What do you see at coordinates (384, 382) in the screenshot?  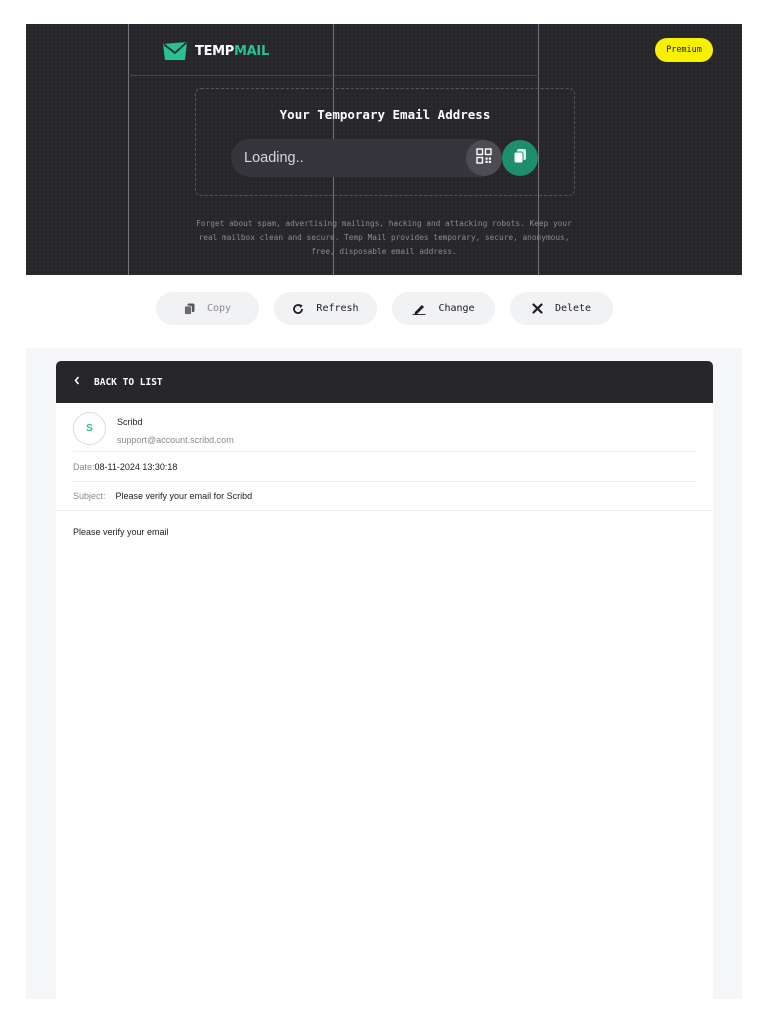 I see `back-to-list-button: BACK TO LIST` at bounding box center [384, 382].